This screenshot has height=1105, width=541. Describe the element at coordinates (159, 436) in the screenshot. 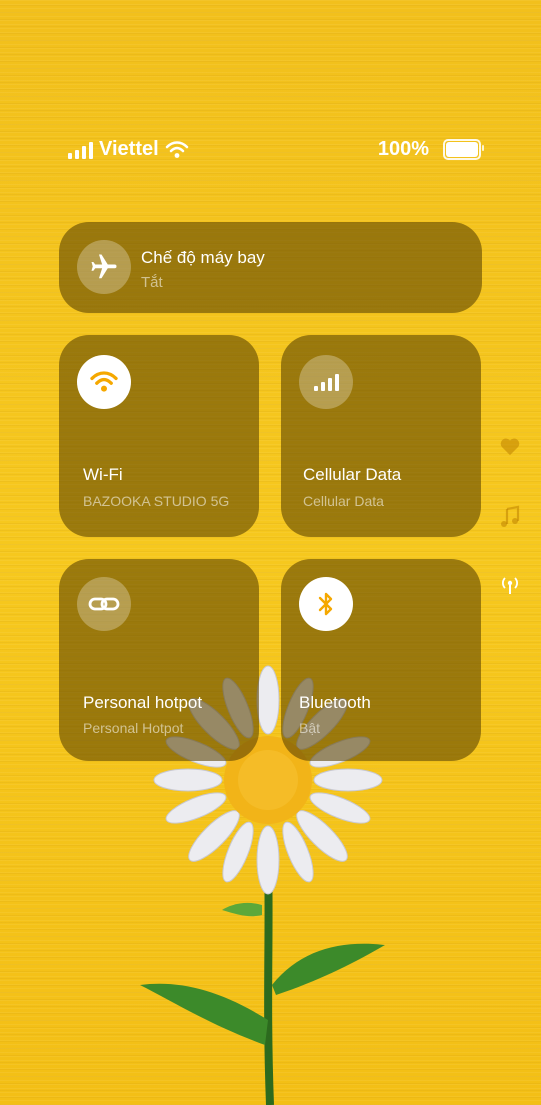

I see `wifi-tile: Wi-Fi BAZOOKA STUDIO 5G` at that location.